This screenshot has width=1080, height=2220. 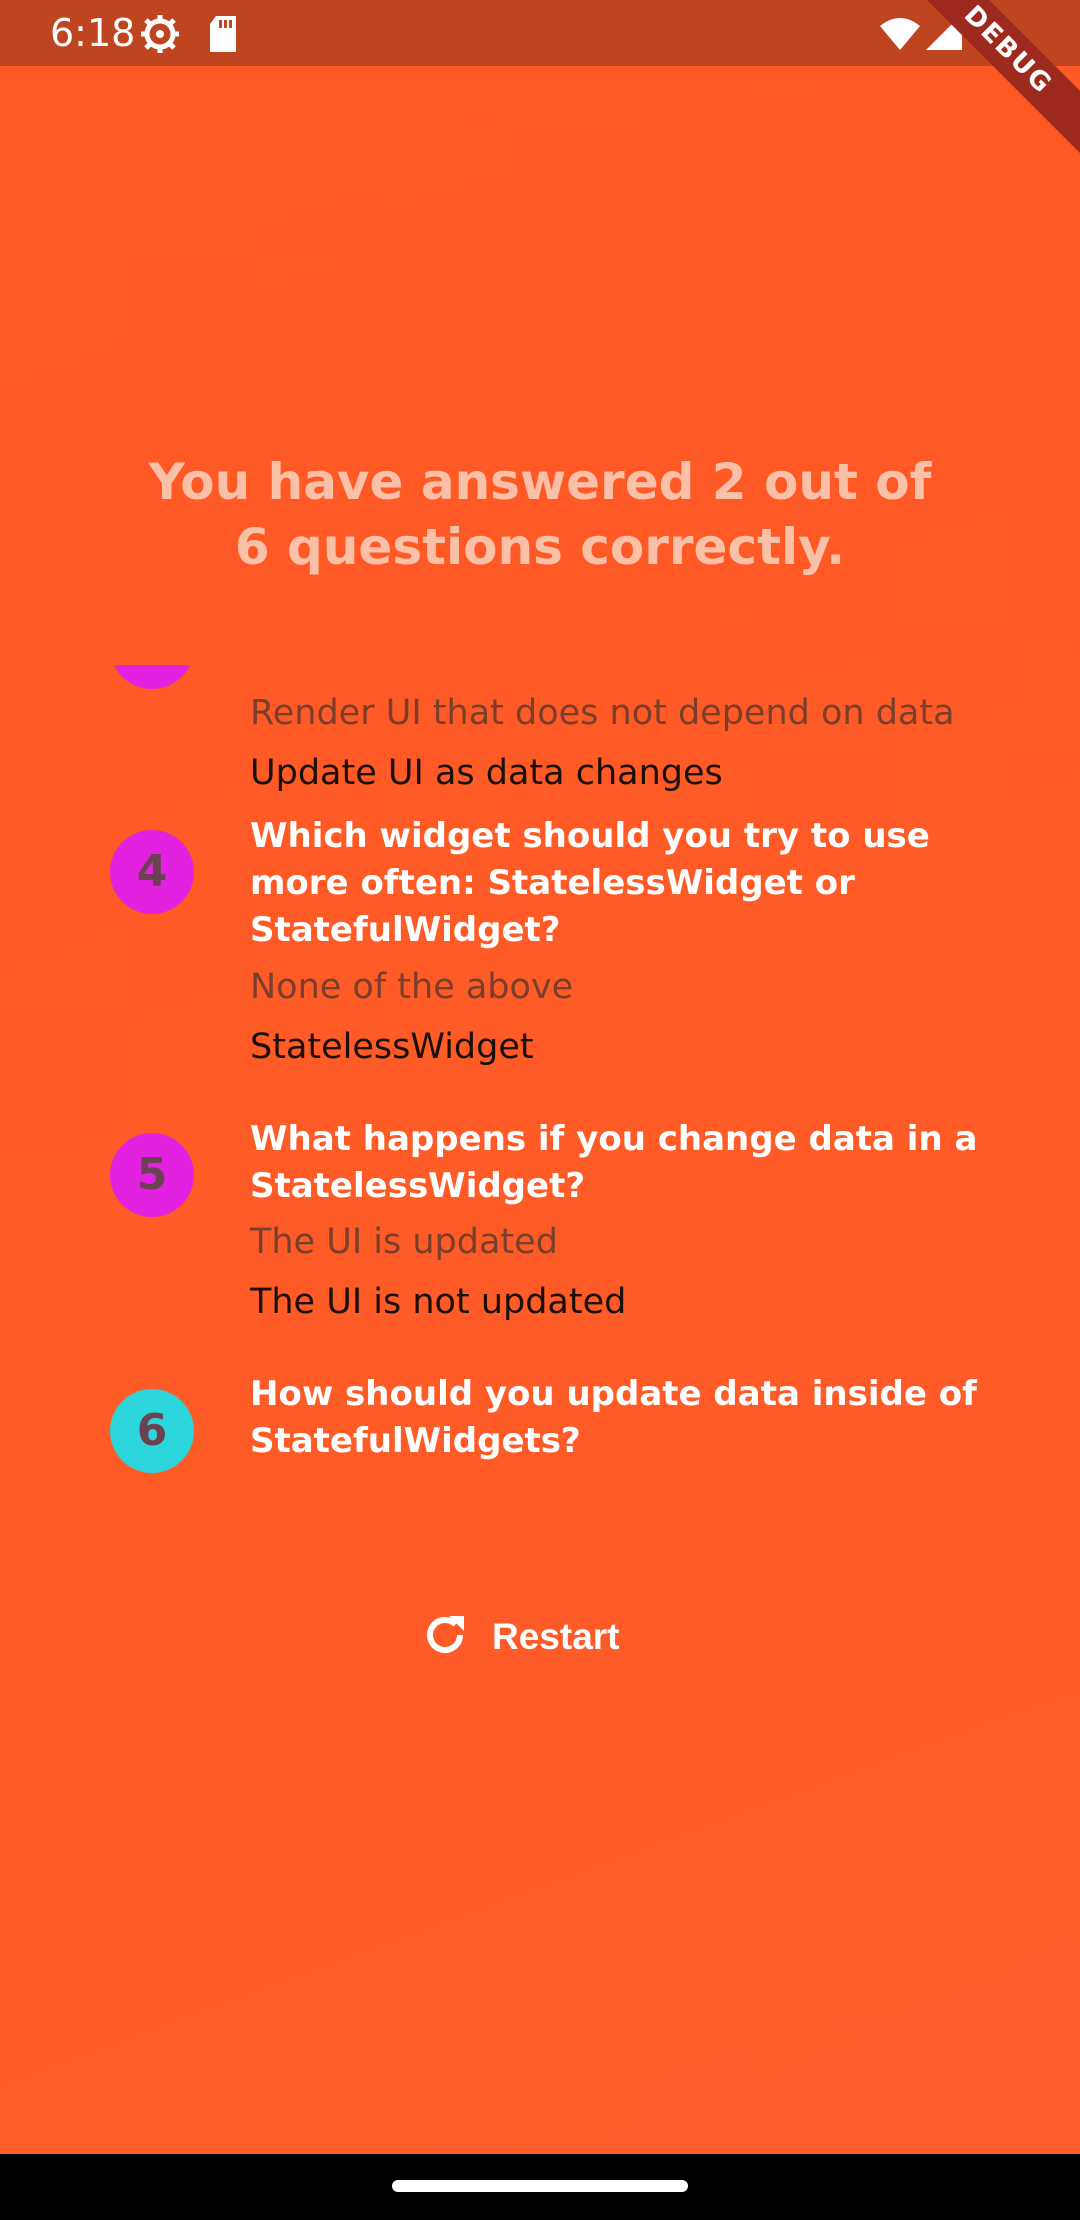 What do you see at coordinates (456, 1637) in the screenshot?
I see `refresh-icon` at bounding box center [456, 1637].